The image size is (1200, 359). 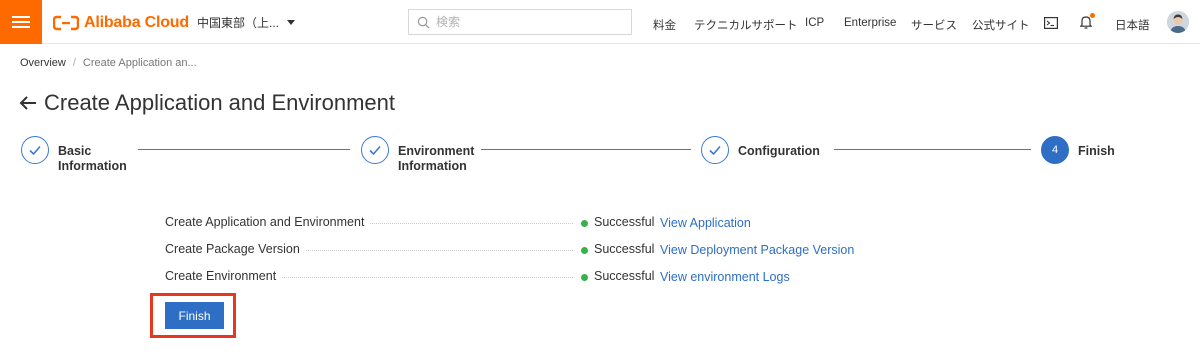 I want to click on result-name: Create Environment, so click(x=224, y=276).